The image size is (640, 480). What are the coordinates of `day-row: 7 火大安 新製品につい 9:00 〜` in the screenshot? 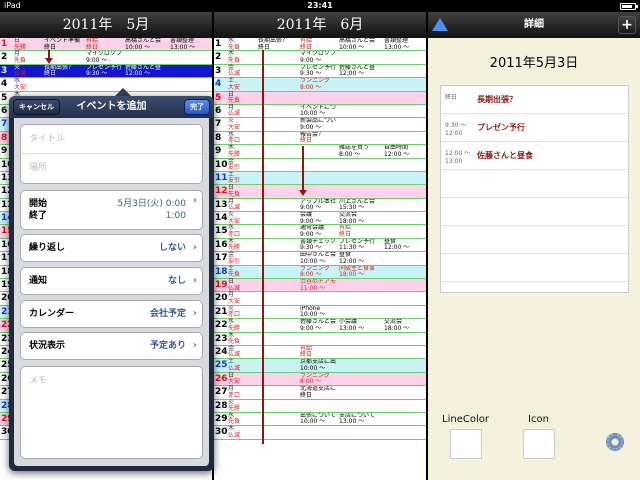 It's located at (320, 125).